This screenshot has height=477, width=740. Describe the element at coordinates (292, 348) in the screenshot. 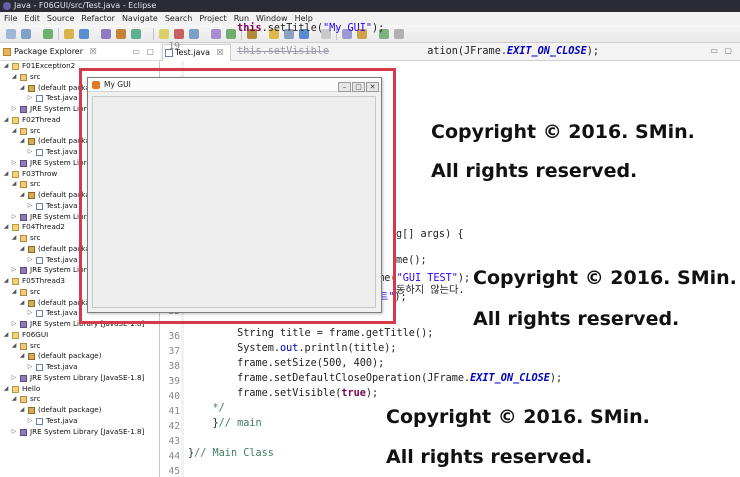

I see `code-line: System.out.println(title);` at that location.